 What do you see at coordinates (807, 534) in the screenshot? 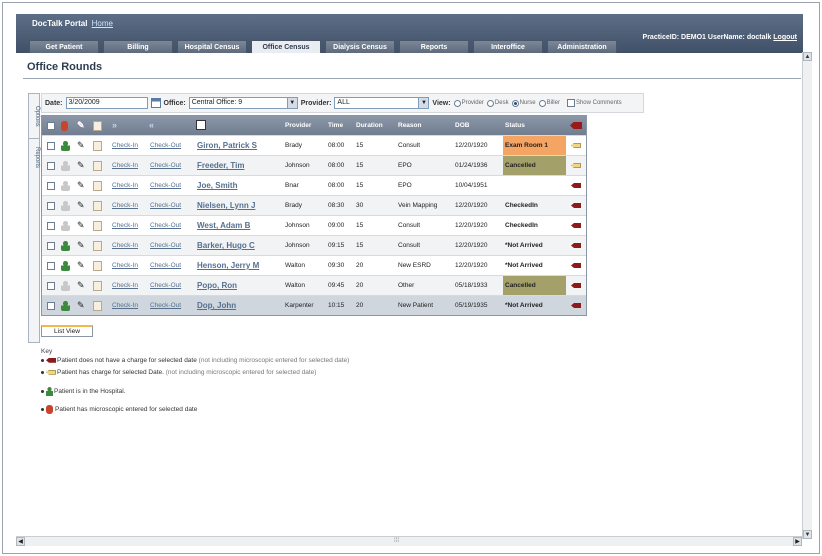
I see `scroll-down-icon: ▼` at bounding box center [807, 534].